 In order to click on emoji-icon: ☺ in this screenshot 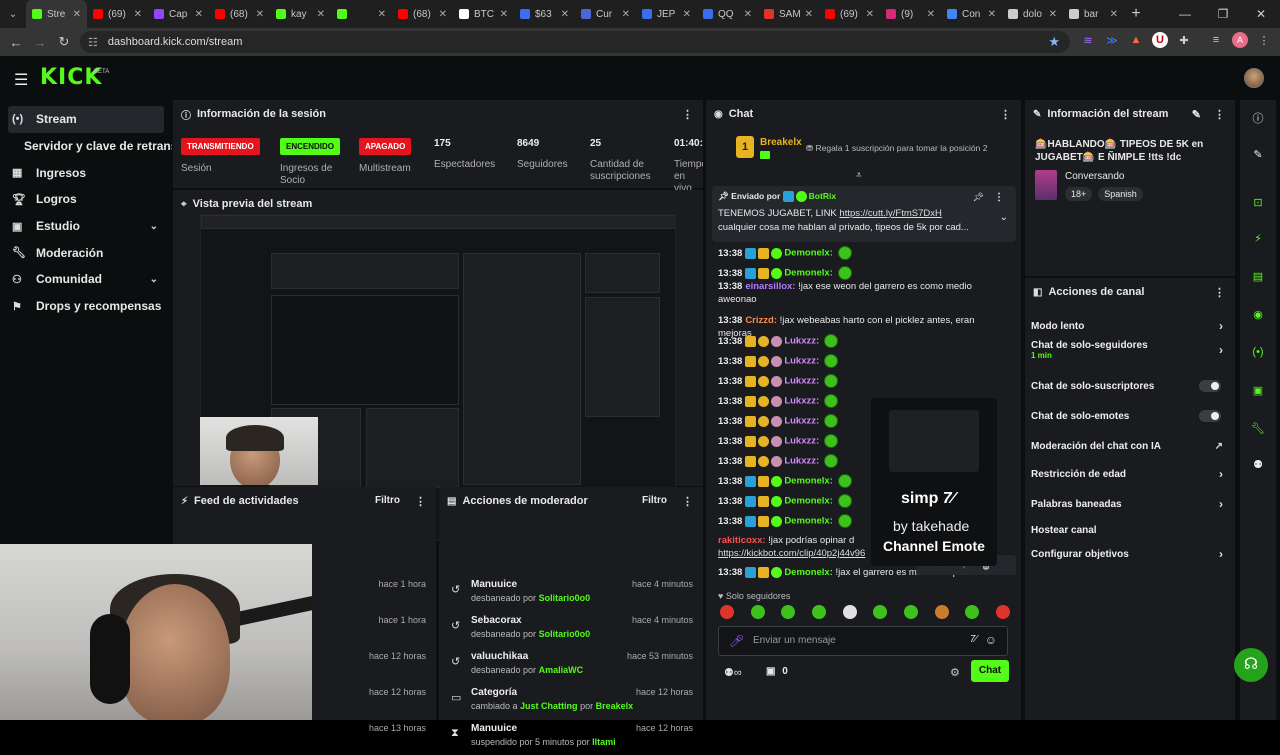, I will do `click(991, 640)`.